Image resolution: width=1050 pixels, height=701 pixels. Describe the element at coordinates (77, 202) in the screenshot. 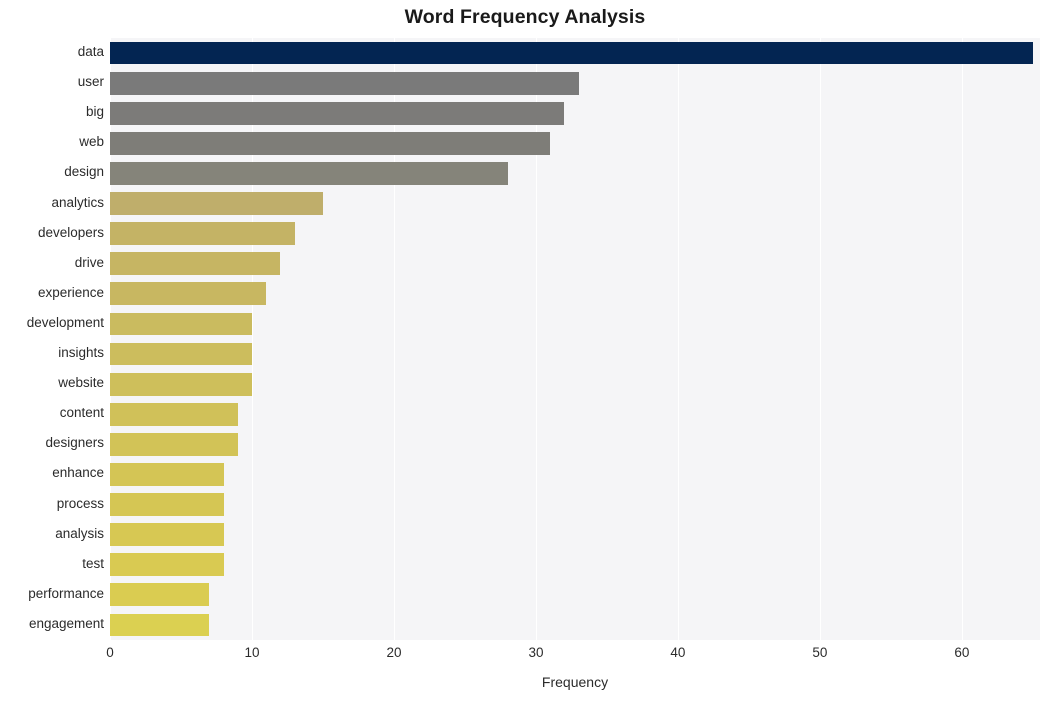

I see `y-tick-label-analytics: analytics` at that location.